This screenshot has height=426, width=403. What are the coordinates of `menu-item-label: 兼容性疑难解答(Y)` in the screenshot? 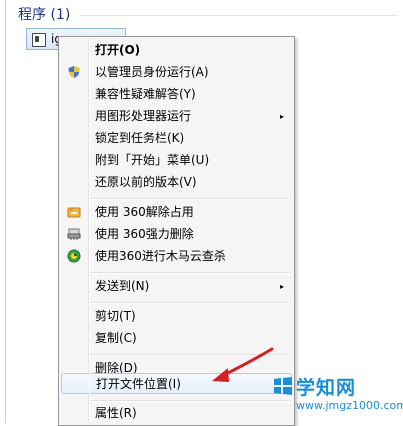 It's located at (145, 94).